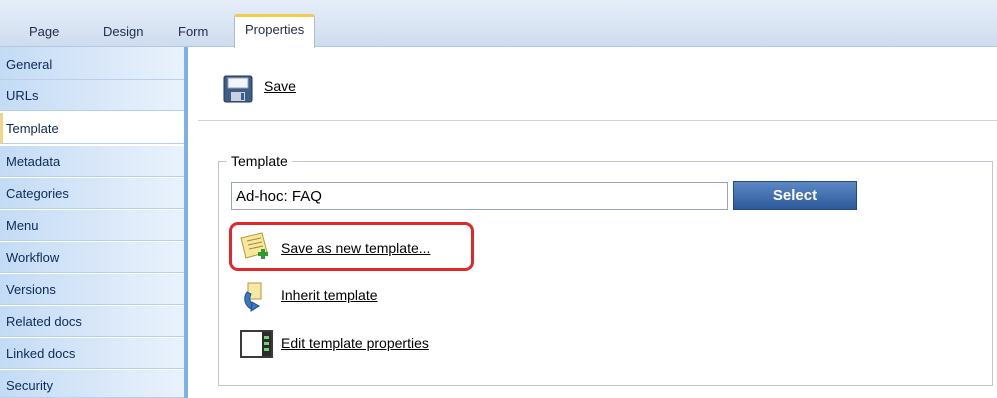 The height and width of the screenshot is (398, 997). I want to click on sidebar-item-categories: Categories, so click(92, 193).